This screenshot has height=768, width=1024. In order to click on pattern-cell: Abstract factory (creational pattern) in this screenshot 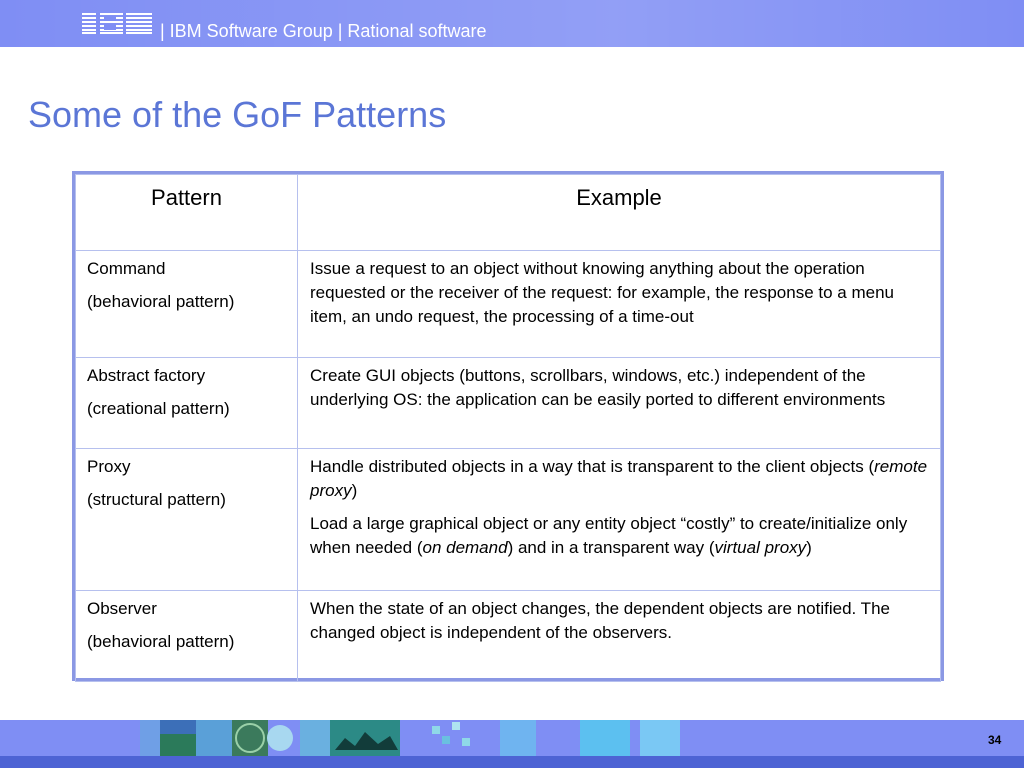, I will do `click(186, 403)`.